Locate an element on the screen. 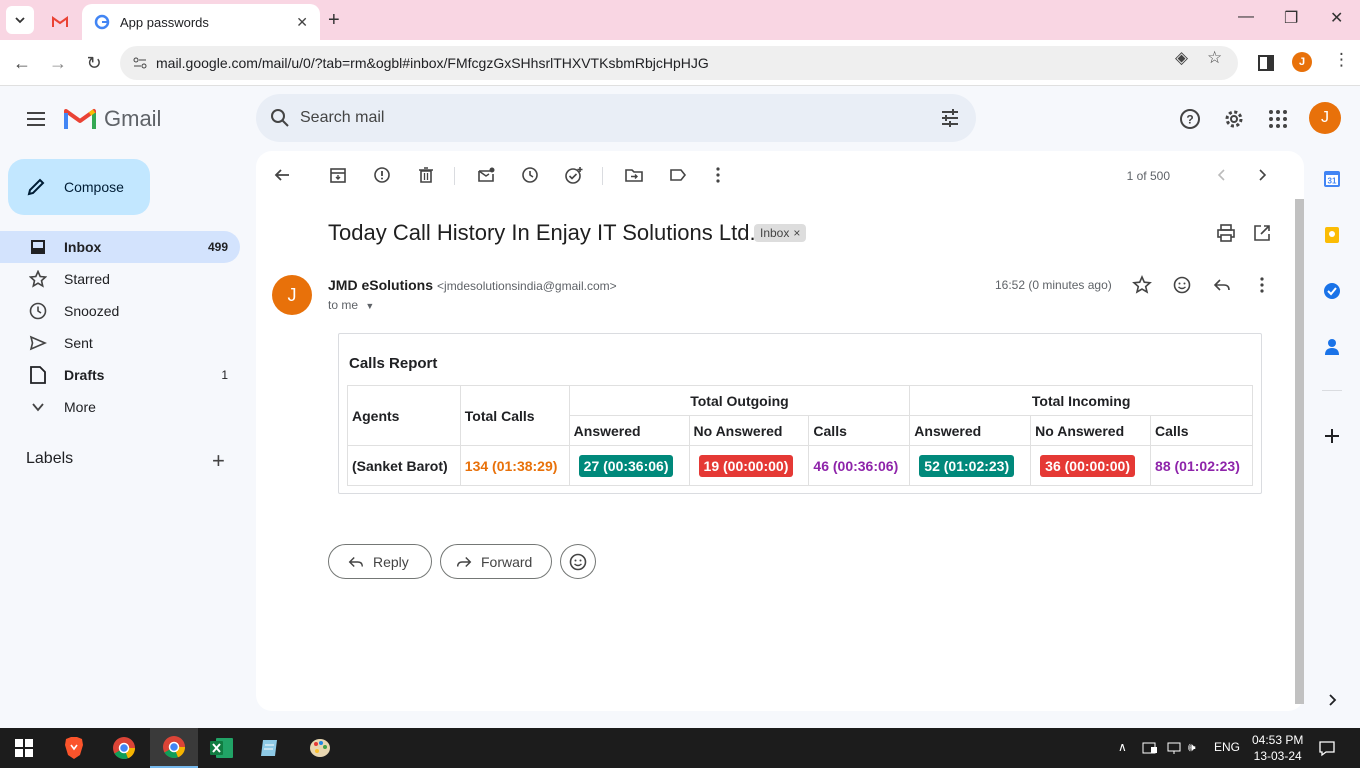  chrome-menu-icon: ⋮ is located at coordinates (1341, 60).